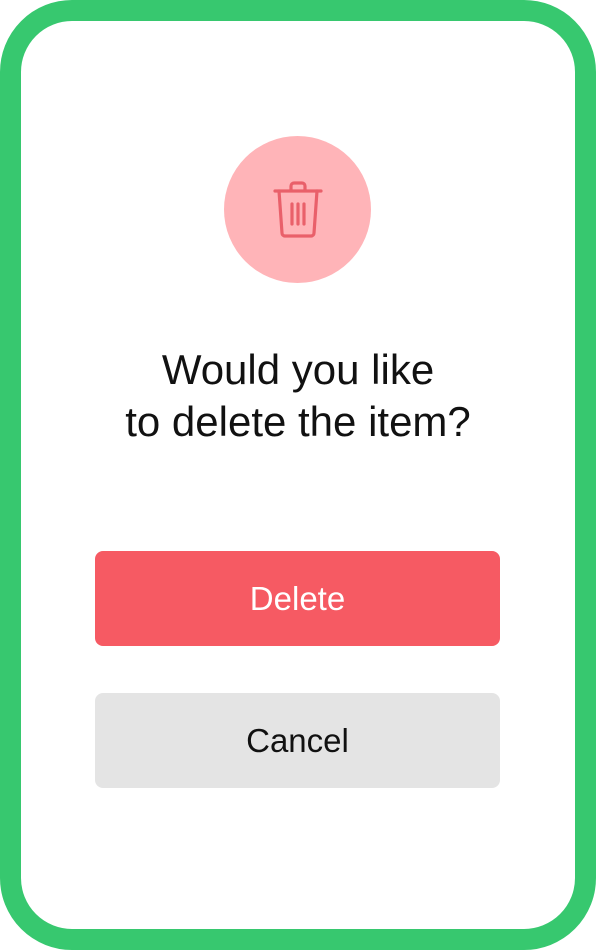  Describe the element at coordinates (298, 369) in the screenshot. I see `question-line-1: Would you like` at that location.